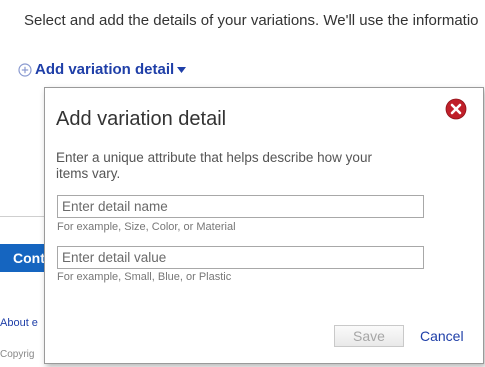 This screenshot has width=485, height=367. What do you see at coordinates (240, 206) in the screenshot?
I see `detail-name-input` at bounding box center [240, 206].